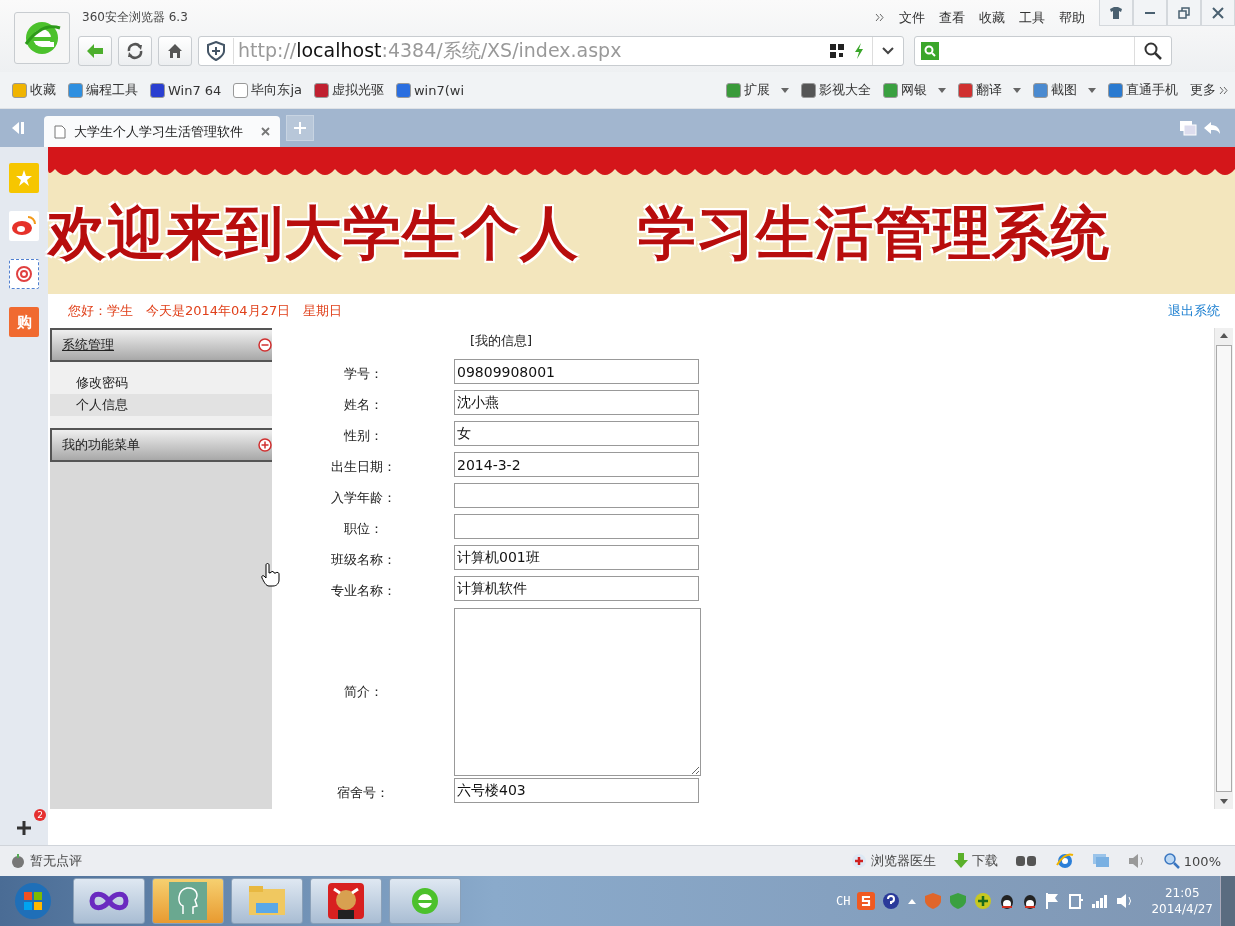 This screenshot has width=1235, height=926. Describe the element at coordinates (576, 790) in the screenshot. I see `input-field: 六号楼403` at that location.